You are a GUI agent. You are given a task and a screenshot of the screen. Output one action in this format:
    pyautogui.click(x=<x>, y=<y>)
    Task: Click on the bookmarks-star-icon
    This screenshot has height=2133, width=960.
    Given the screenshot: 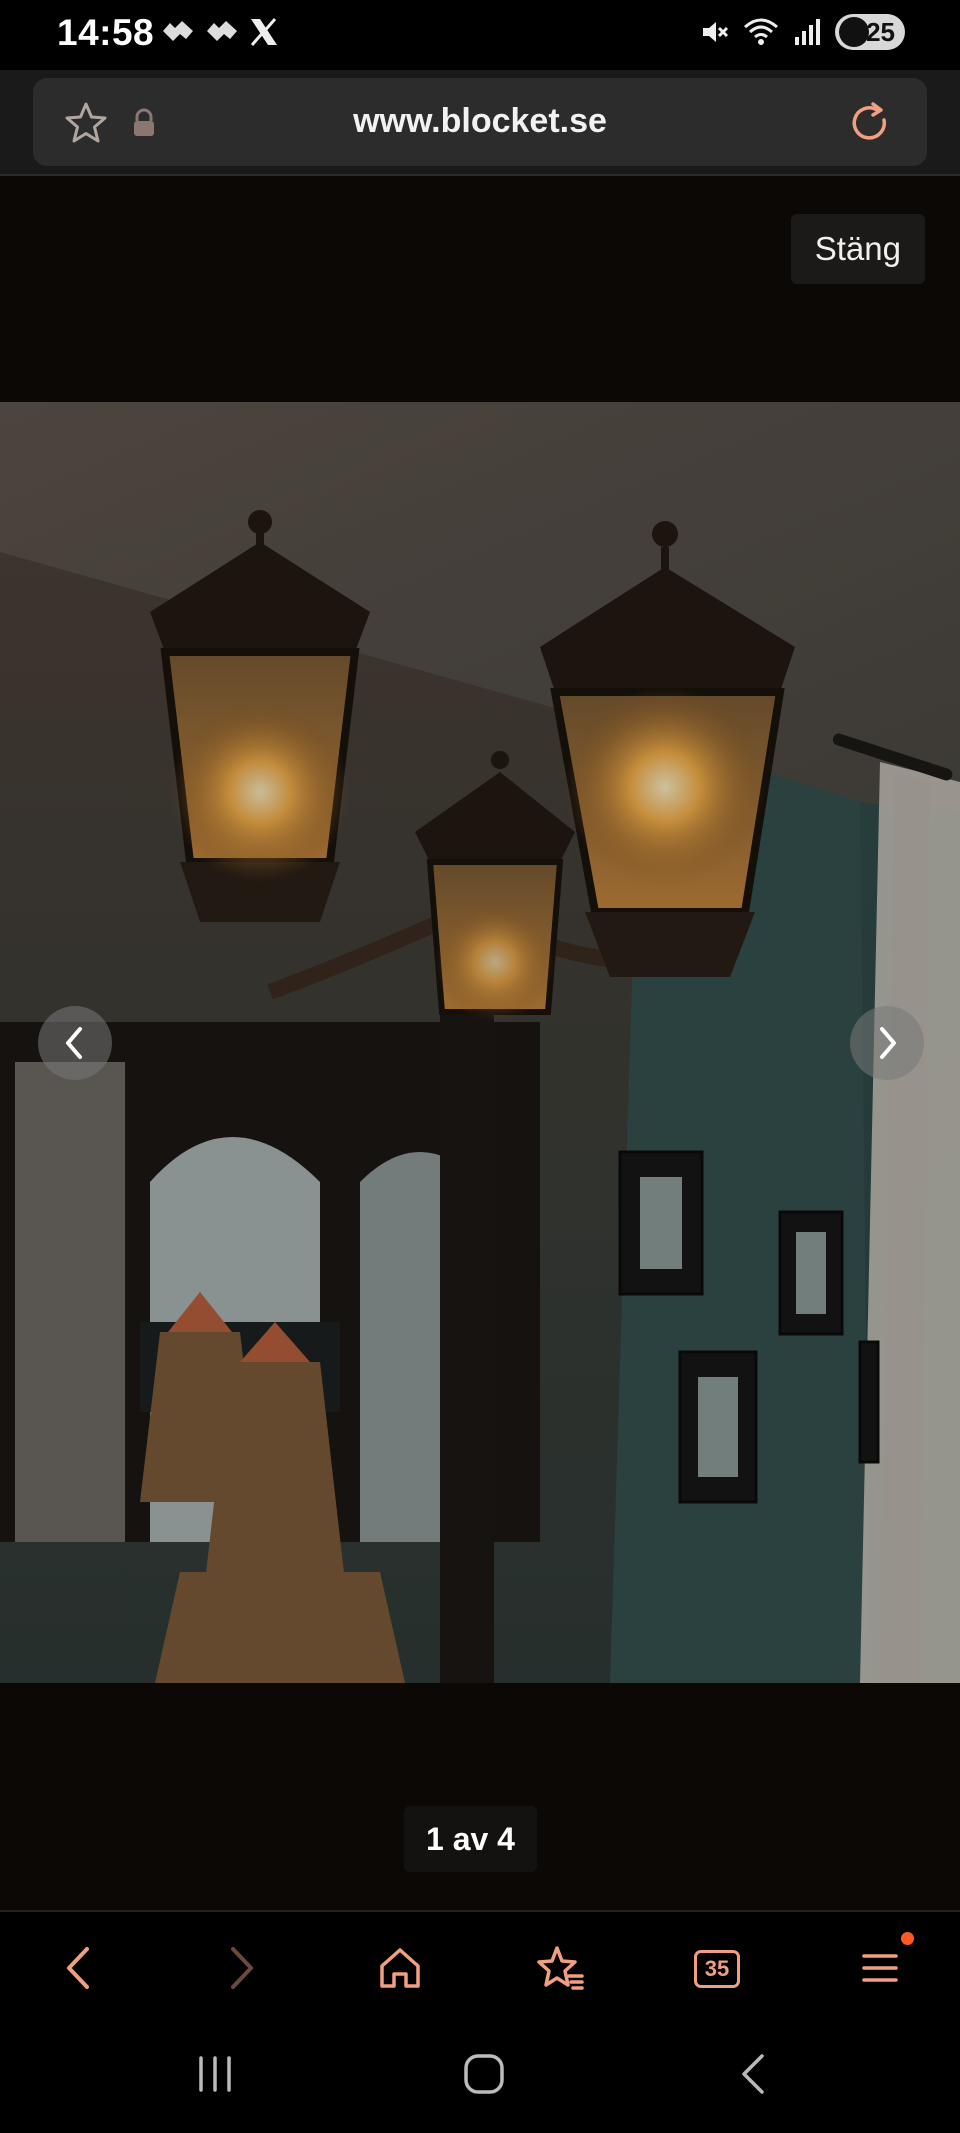 What is the action you would take?
    pyautogui.click(x=560, y=1968)
    